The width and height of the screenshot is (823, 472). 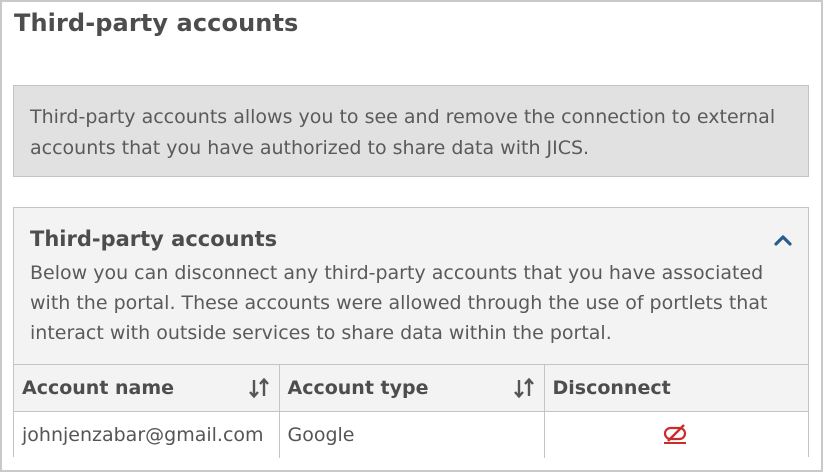 I want to click on table-header-row: Account name Account type Disconnect, so click(x=411, y=388).